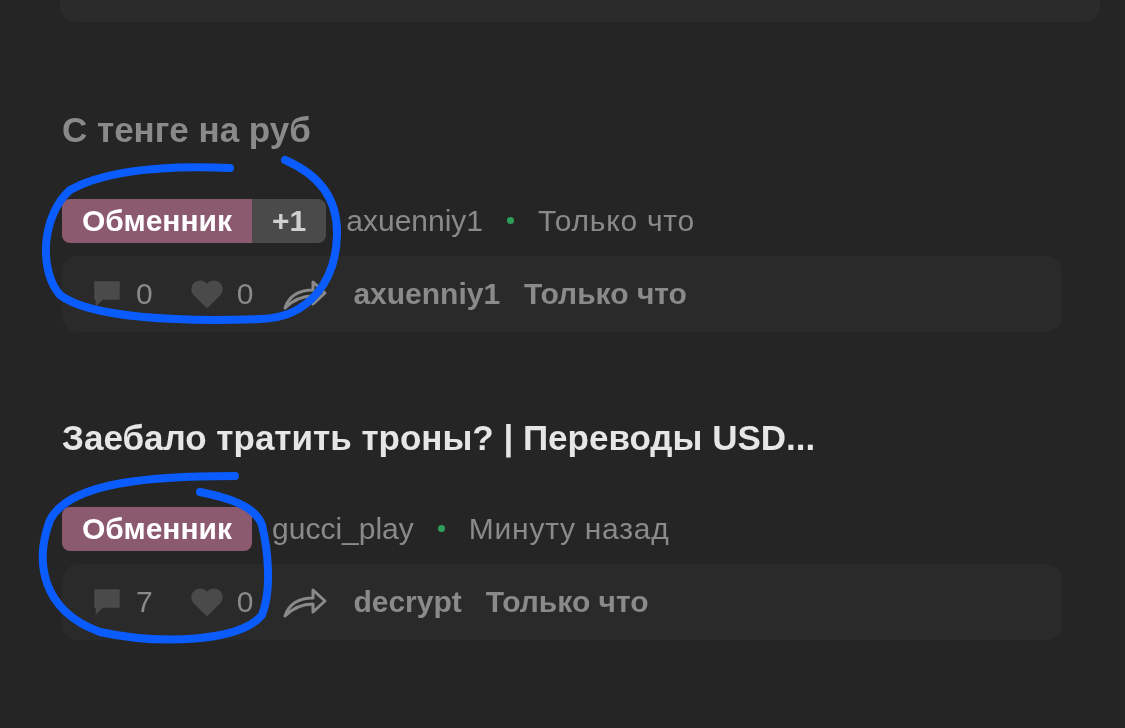  What do you see at coordinates (144, 294) in the screenshot?
I see `comment-count: 0` at bounding box center [144, 294].